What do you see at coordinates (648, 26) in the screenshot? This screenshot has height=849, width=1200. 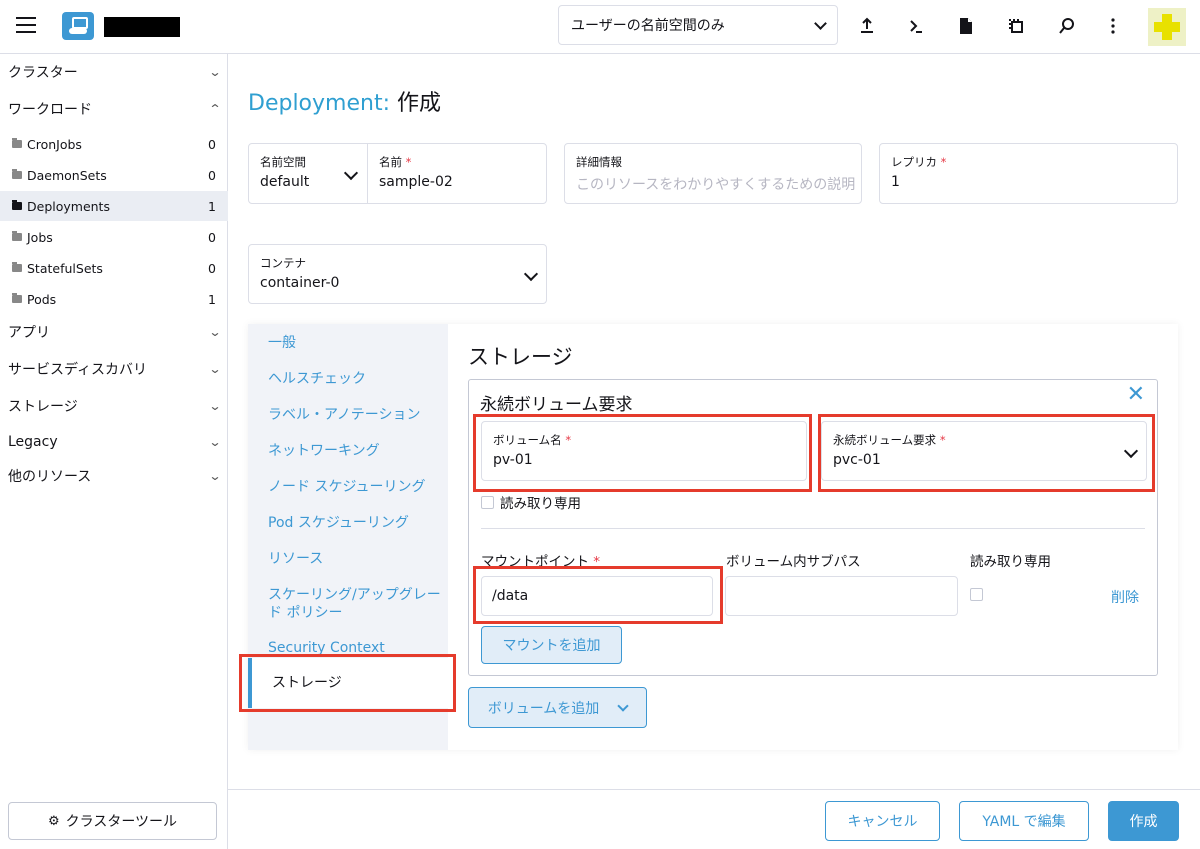 I see `namespace-filter-label: ユーザーの名前空間のみ` at bounding box center [648, 26].